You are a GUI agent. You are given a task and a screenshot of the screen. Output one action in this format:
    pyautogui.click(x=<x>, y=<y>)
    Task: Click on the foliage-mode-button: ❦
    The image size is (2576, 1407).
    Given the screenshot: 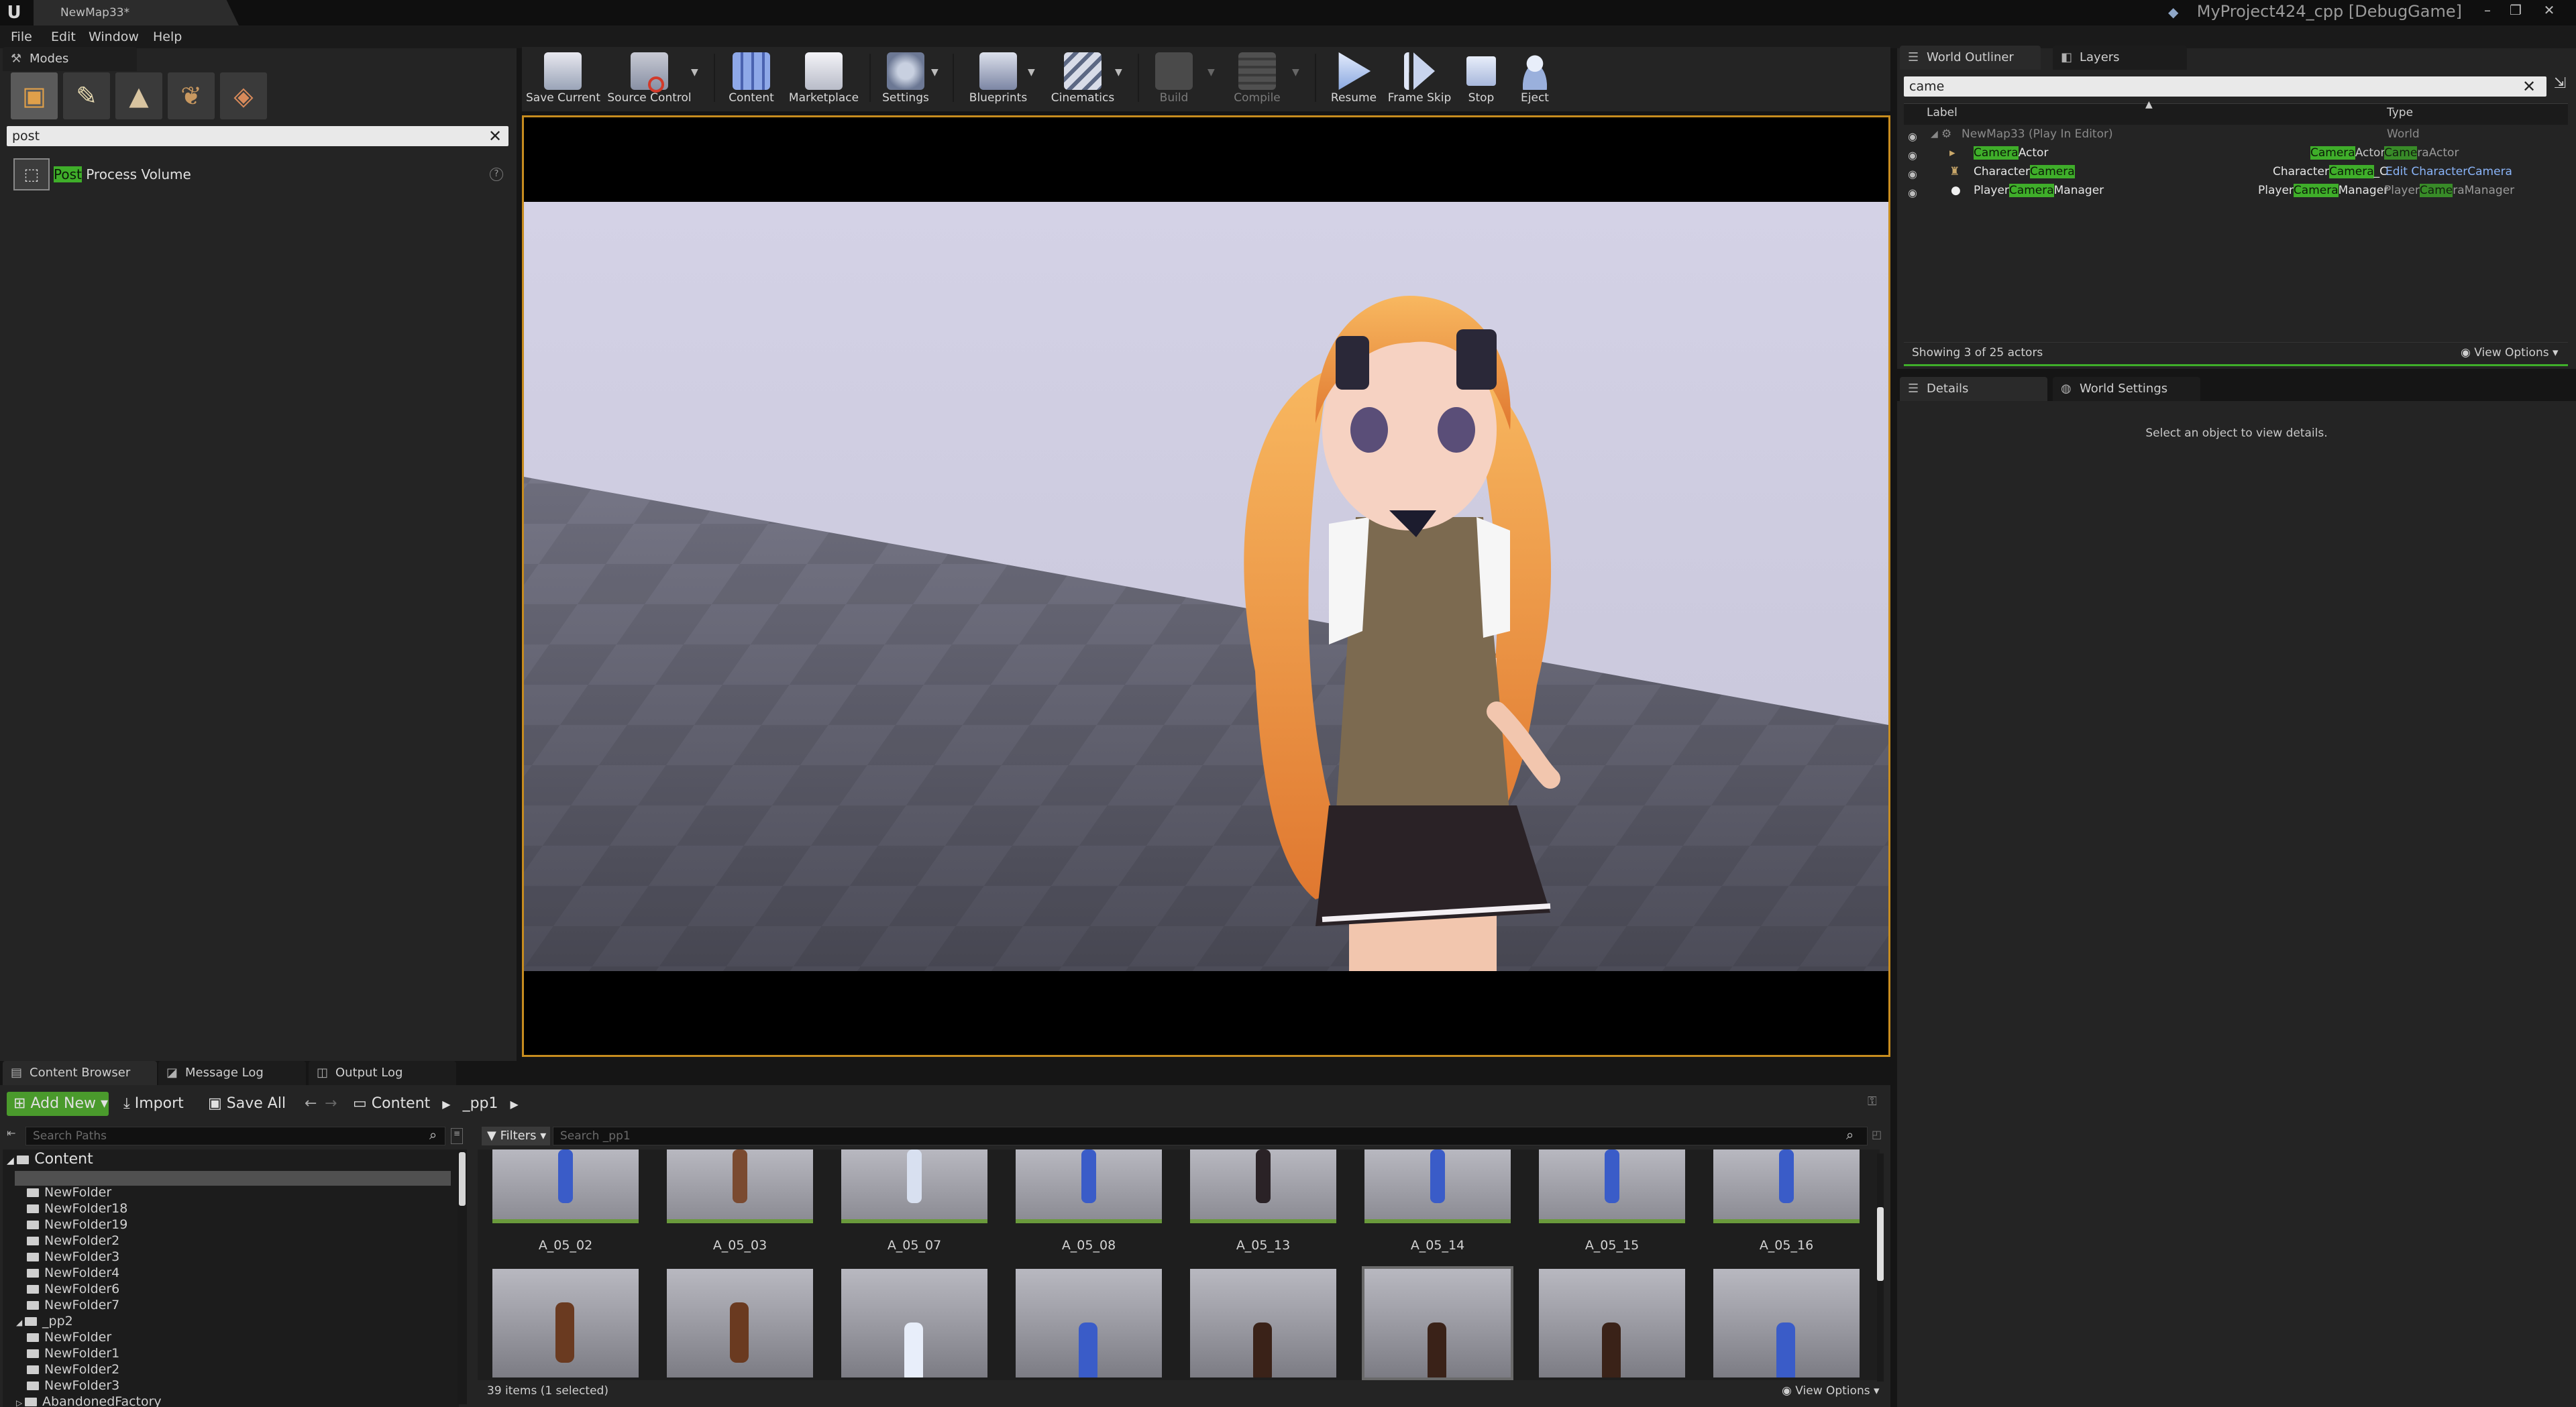 What is the action you would take?
    pyautogui.click(x=191, y=95)
    